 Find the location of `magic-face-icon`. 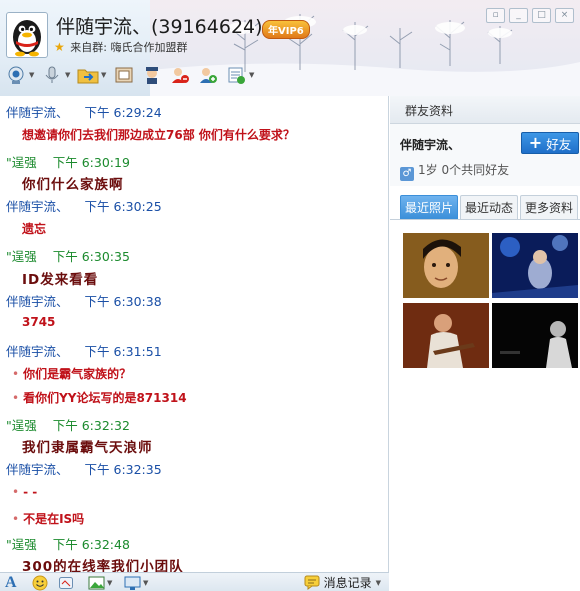

magic-face-icon is located at coordinates (66, 582).